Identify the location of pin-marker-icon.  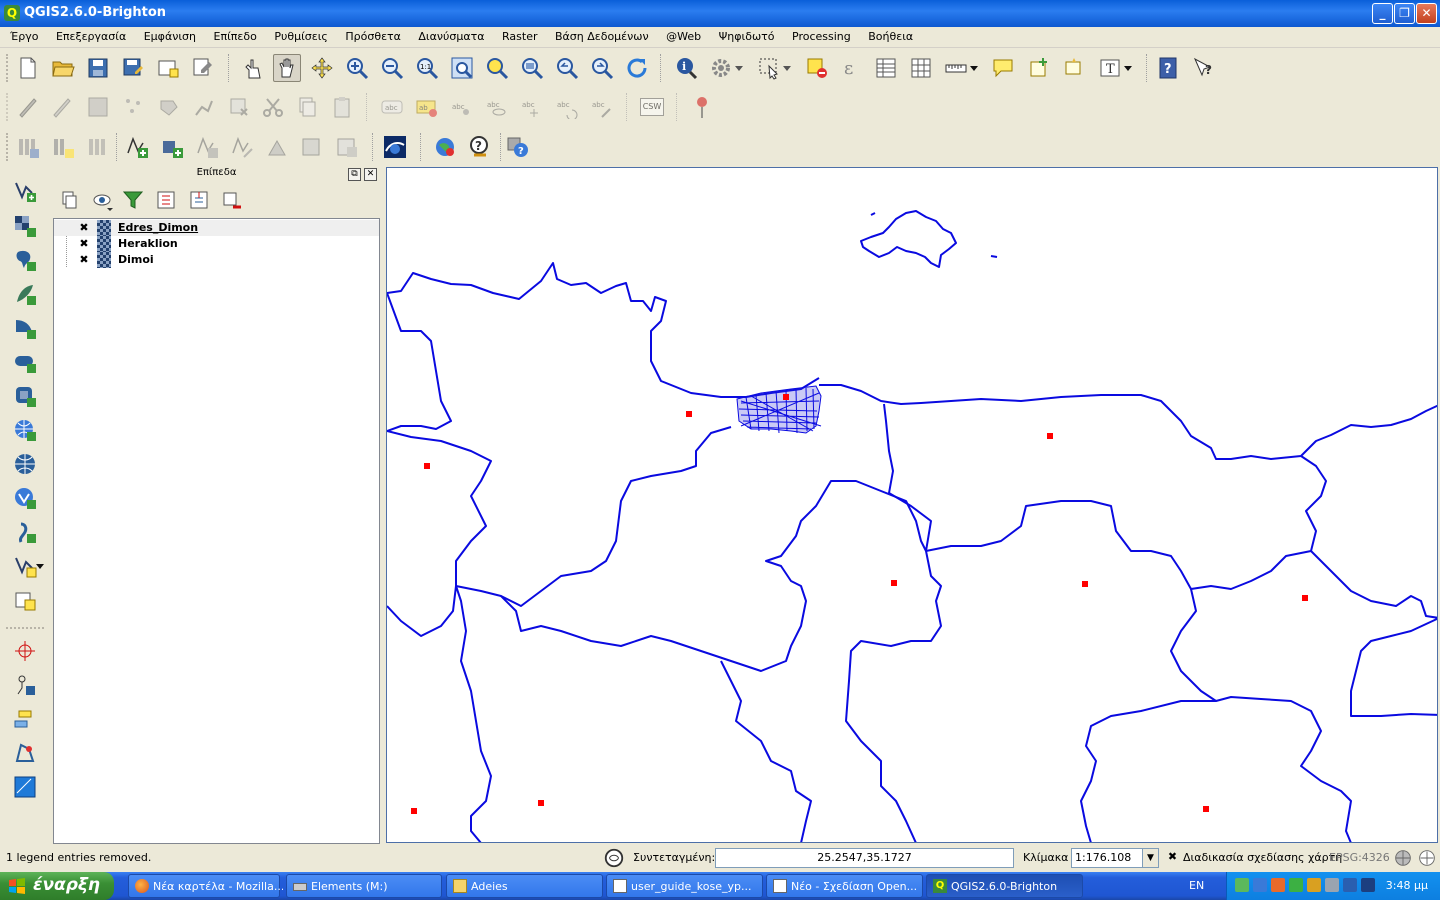
(702, 107).